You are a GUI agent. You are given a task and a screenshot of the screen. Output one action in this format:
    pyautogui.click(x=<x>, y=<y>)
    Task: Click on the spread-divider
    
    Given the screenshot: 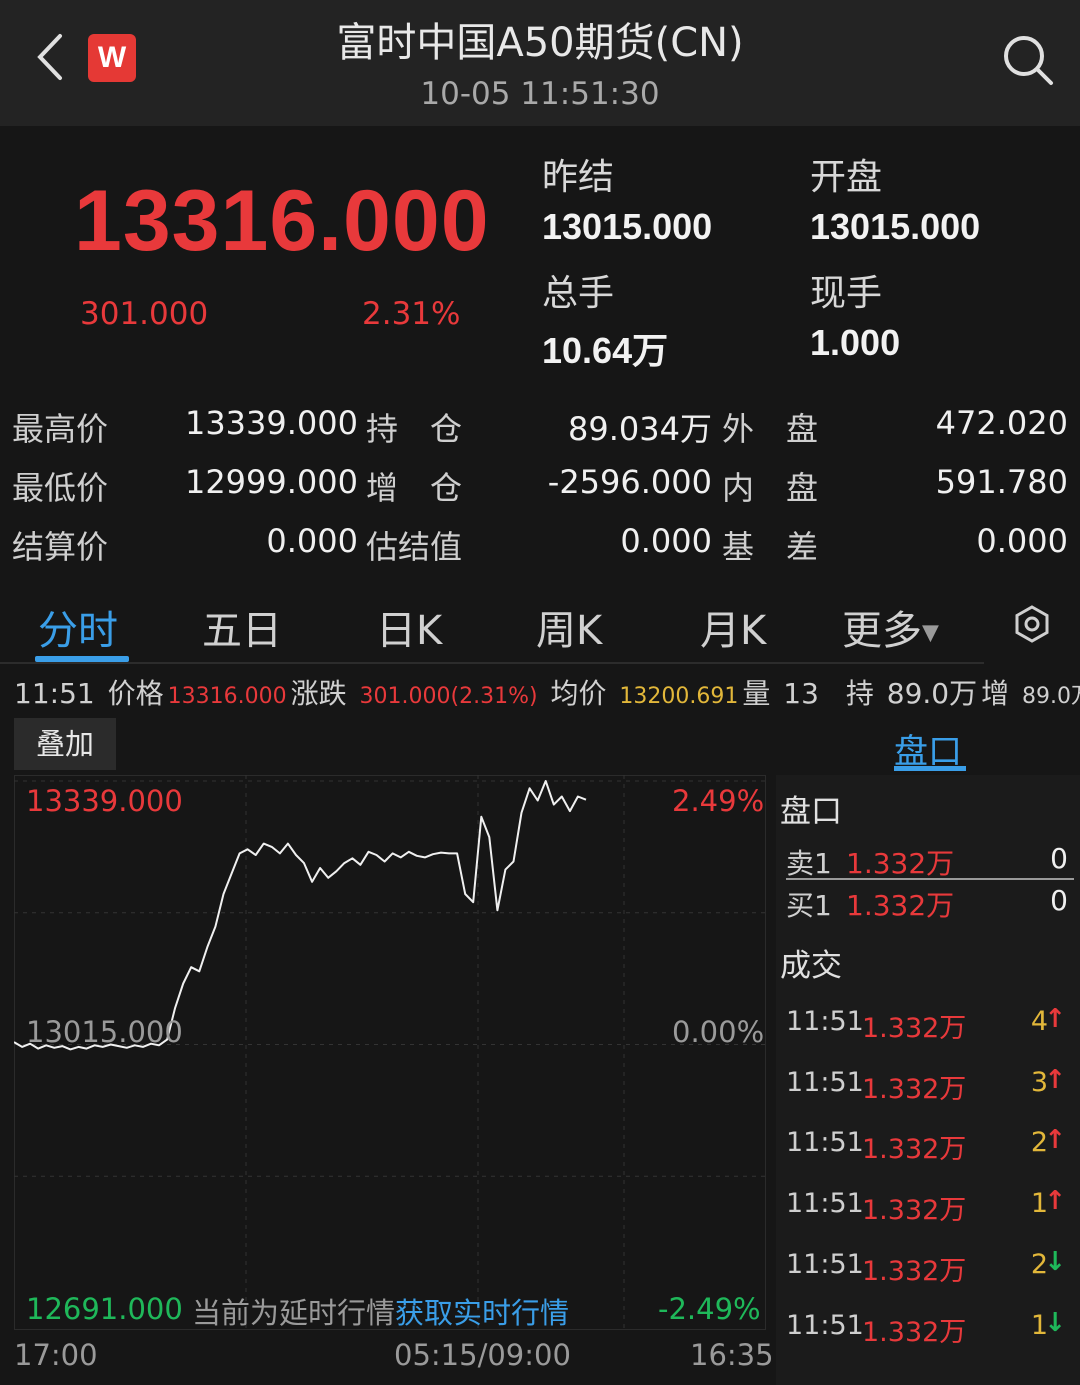 What is the action you would take?
    pyautogui.click(x=930, y=879)
    